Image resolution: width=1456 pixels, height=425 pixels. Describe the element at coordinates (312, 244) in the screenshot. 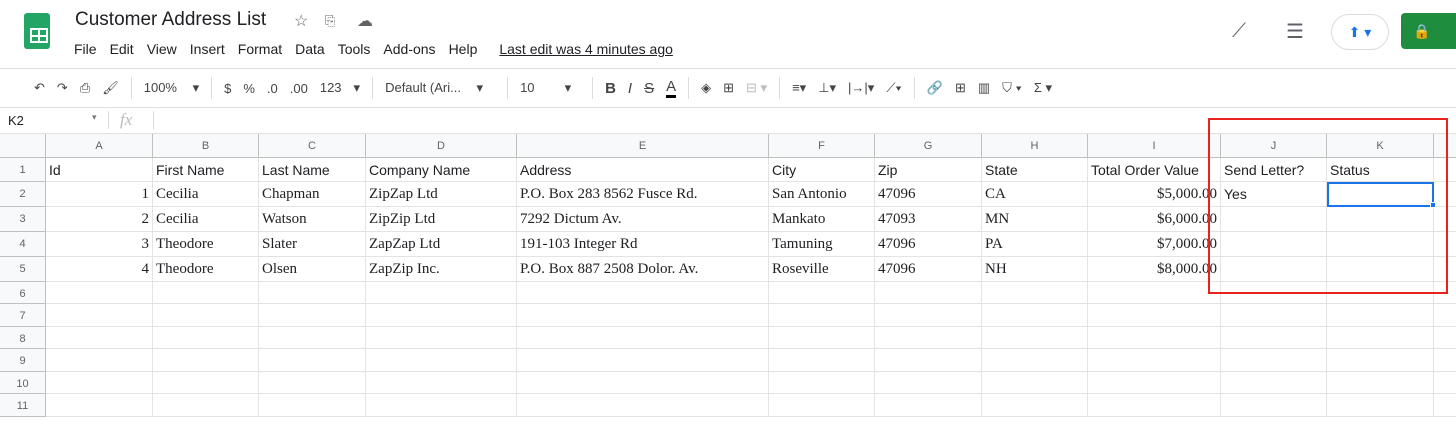

I see `cell-c4: Slater` at that location.